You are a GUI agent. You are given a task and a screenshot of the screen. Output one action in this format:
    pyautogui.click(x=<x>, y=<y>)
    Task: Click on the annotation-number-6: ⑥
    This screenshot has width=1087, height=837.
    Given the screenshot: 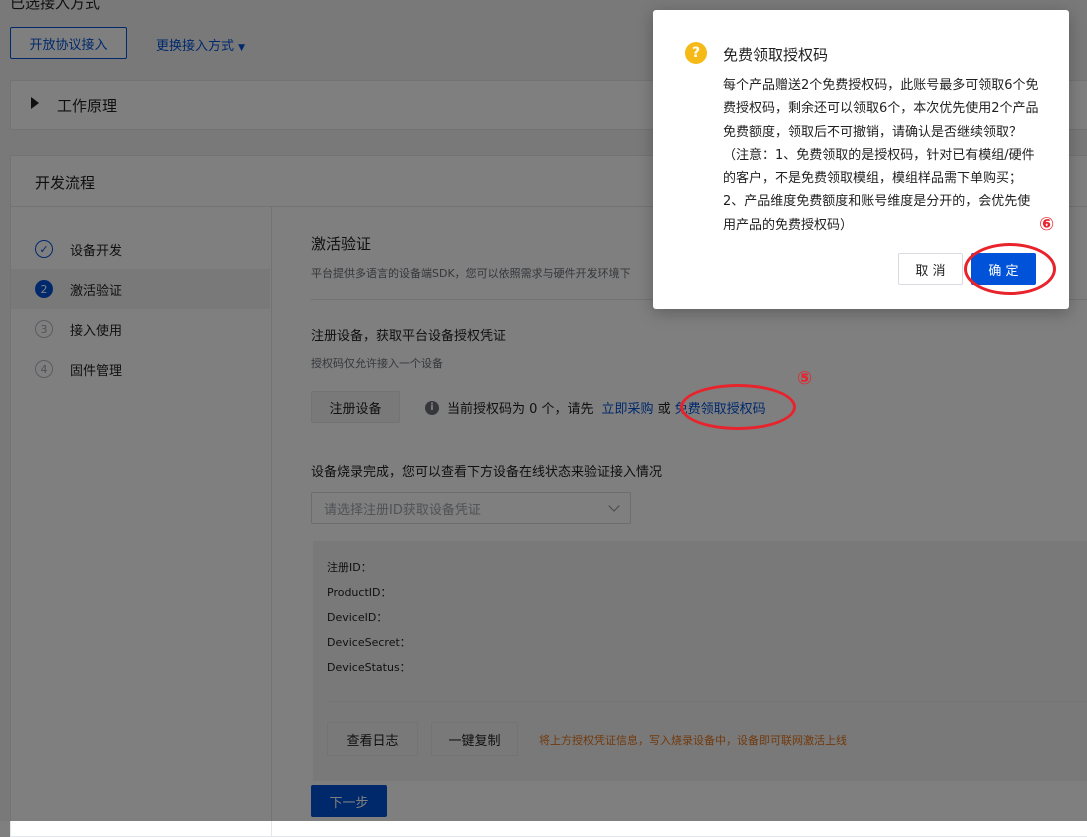 What is the action you would take?
    pyautogui.click(x=1047, y=224)
    